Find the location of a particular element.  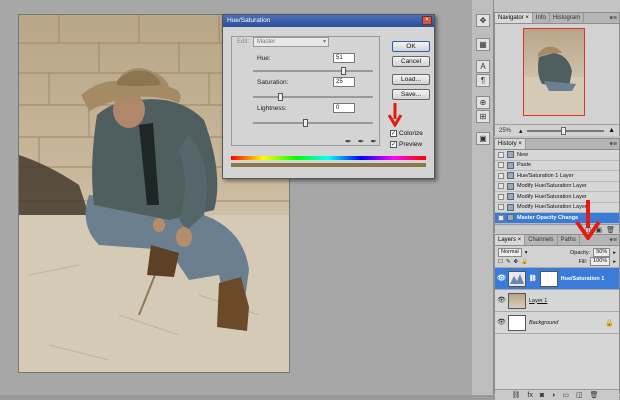

tab-info: Info is located at coordinates (541, 18).